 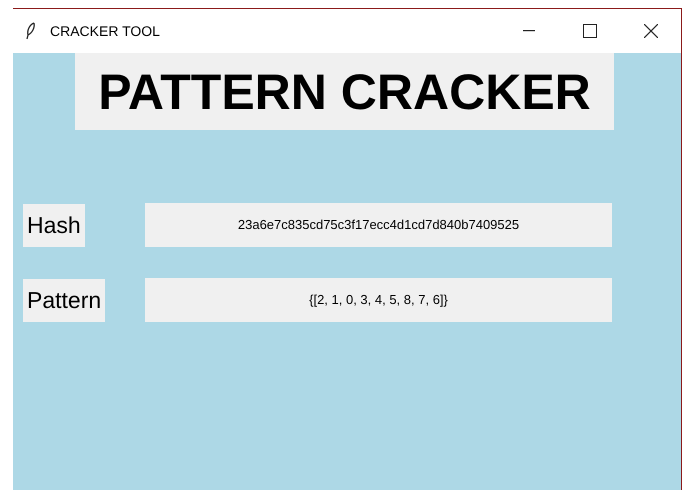 I want to click on field-label: Pattern, so click(x=64, y=300).